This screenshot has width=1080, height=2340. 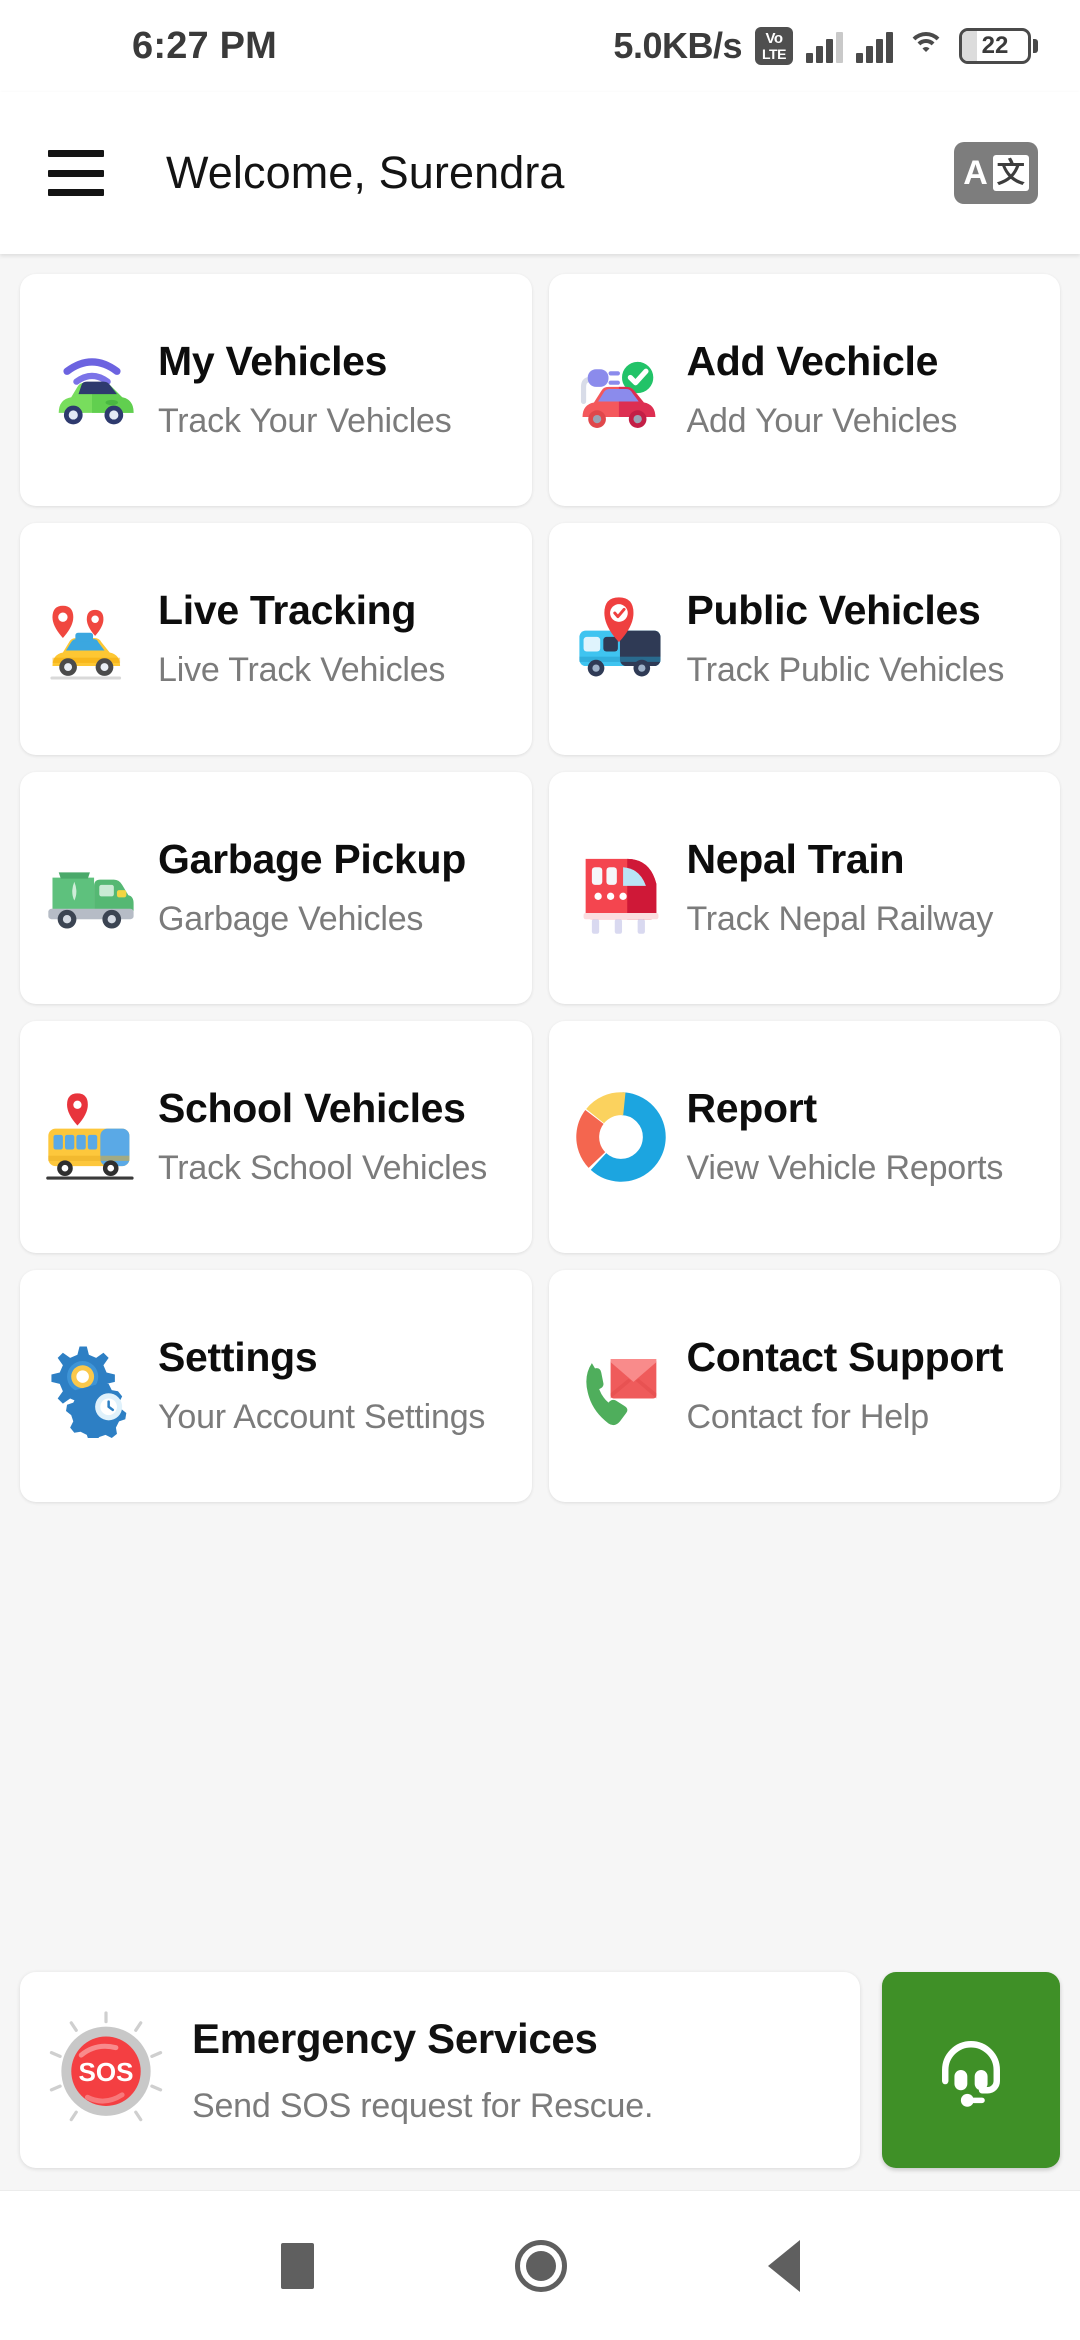 I want to click on card-text: My Vehicles Track Your Vehicles, so click(x=305, y=390).